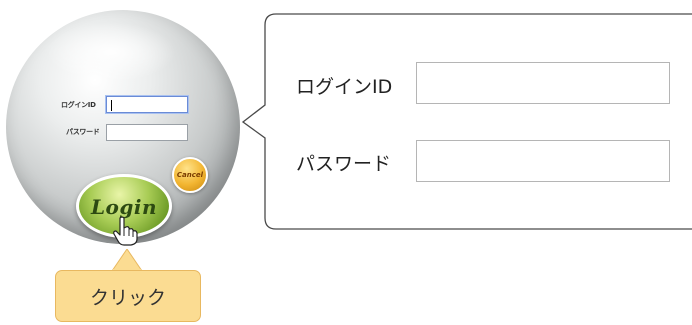 Image resolution: width=692 pixels, height=325 pixels. Describe the element at coordinates (83, 132) in the screenshot. I see `password-label: パスワード` at that location.